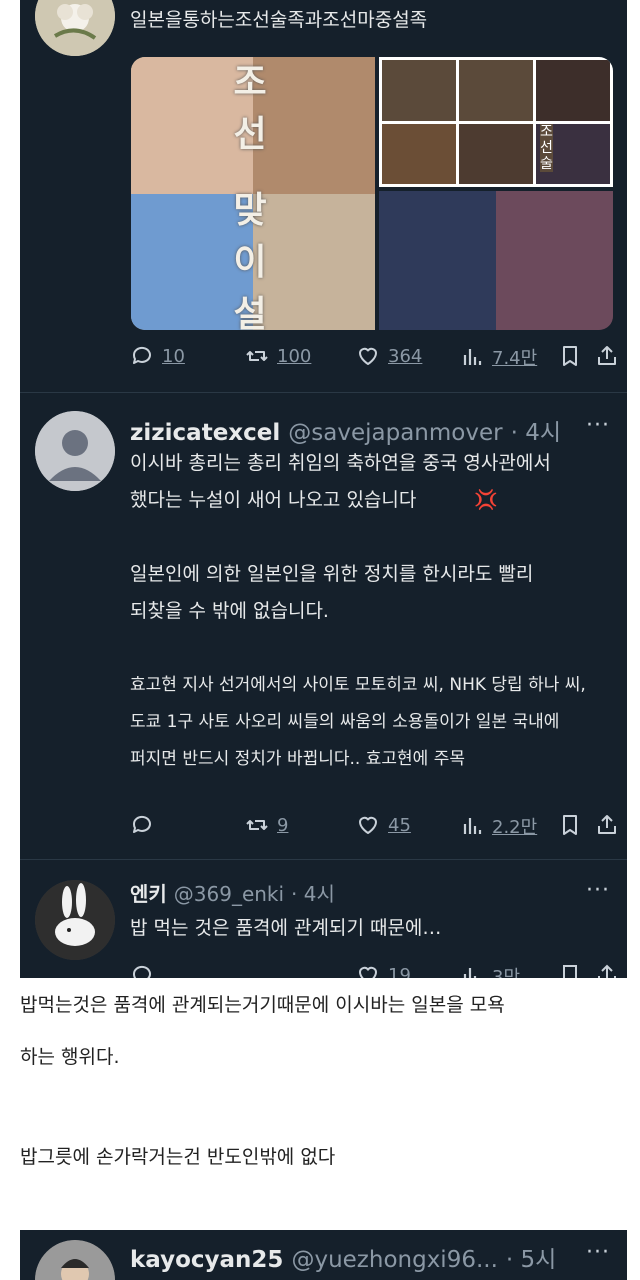 This screenshot has width=640, height=1280. I want to click on like-button: 364, so click(389, 356).